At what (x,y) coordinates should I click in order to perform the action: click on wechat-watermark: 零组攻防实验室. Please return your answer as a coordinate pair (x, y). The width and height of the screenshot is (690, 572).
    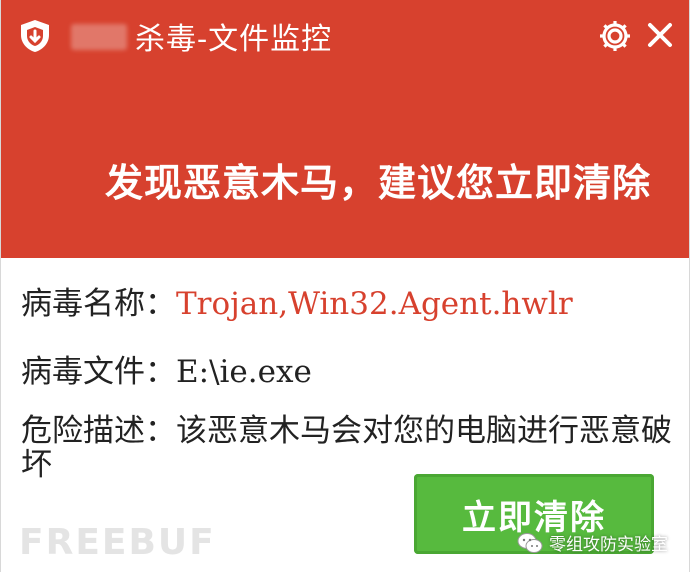
    Looking at the image, I should click on (592, 542).